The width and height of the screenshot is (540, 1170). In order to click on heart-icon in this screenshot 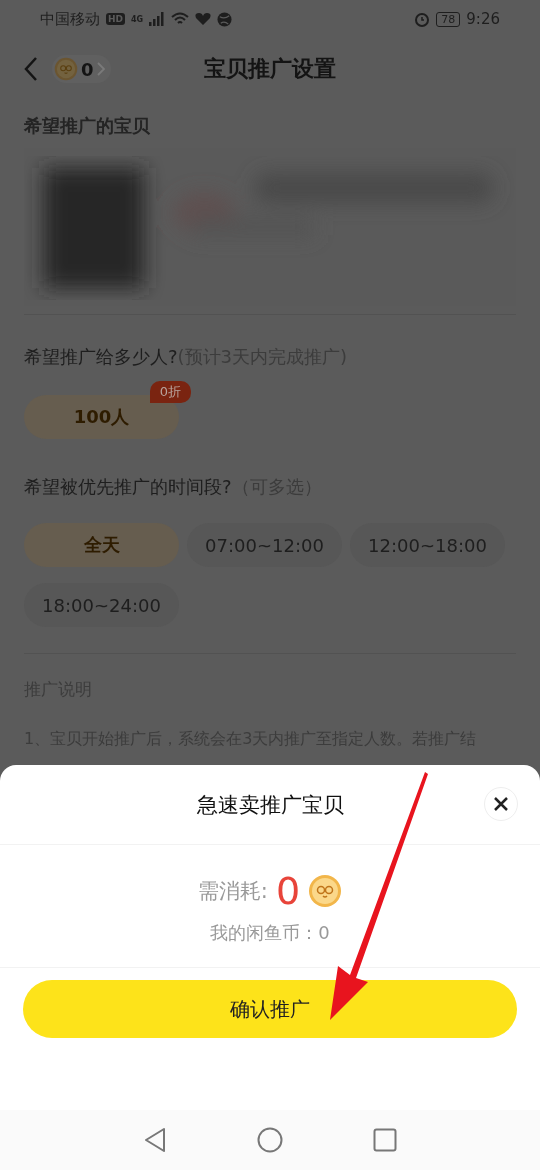, I will do `click(203, 19)`.